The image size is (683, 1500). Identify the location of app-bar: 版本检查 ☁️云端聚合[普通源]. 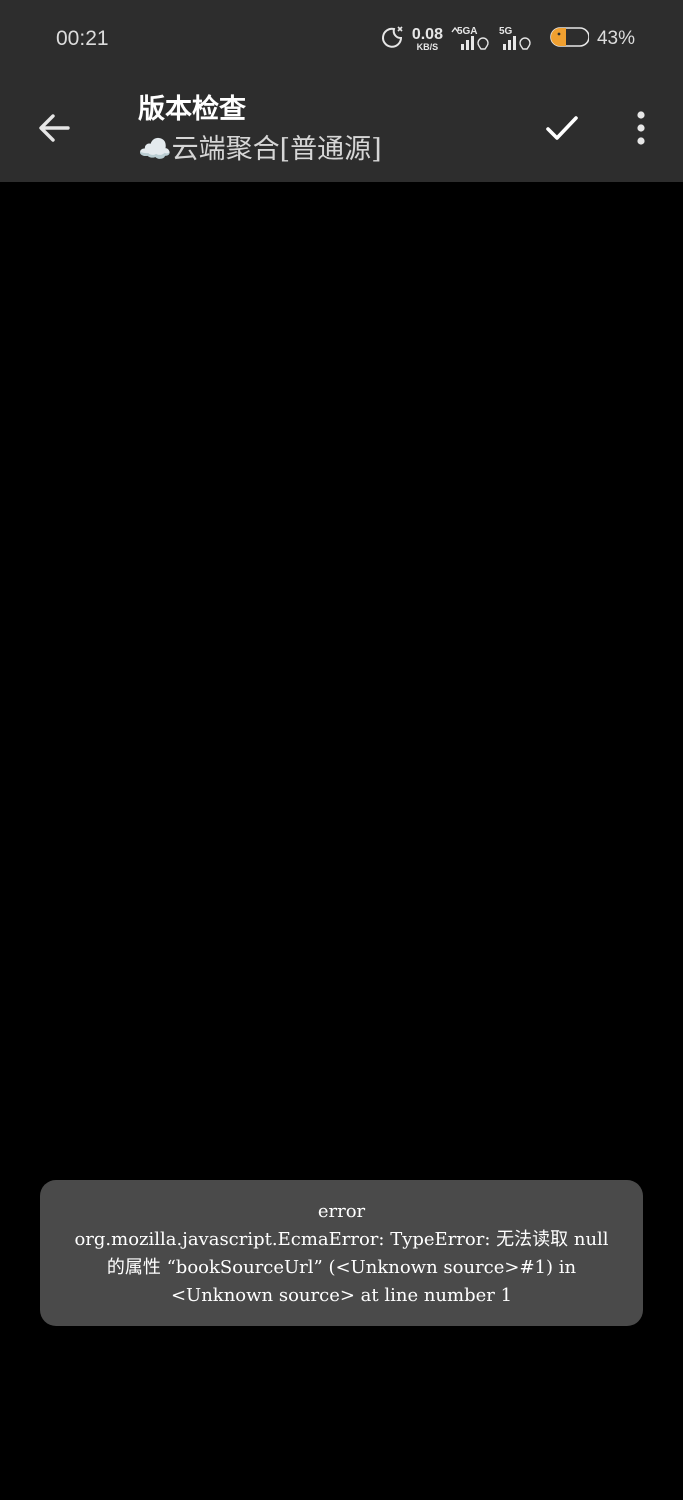
(341, 130).